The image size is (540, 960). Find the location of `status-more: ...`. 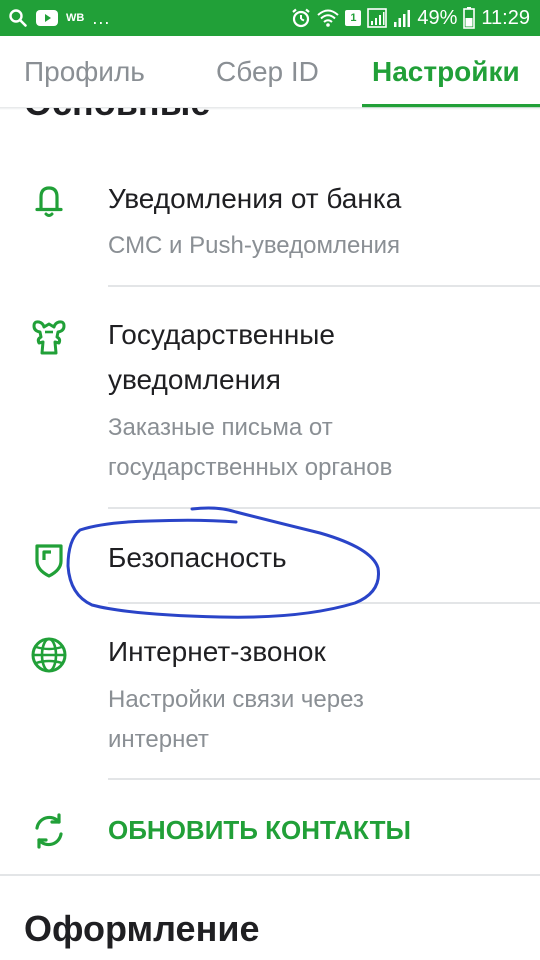

status-more: ... is located at coordinates (101, 18).